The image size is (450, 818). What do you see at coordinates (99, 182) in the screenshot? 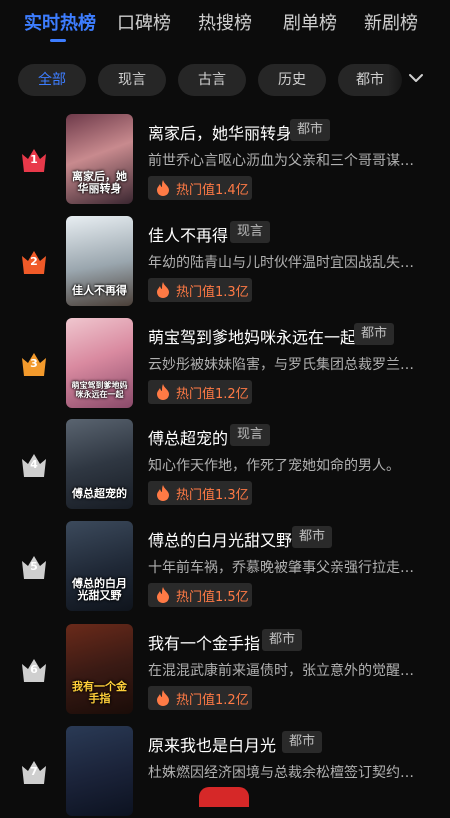
I see `poster-title: 离家后，她华丽转身` at bounding box center [99, 182].